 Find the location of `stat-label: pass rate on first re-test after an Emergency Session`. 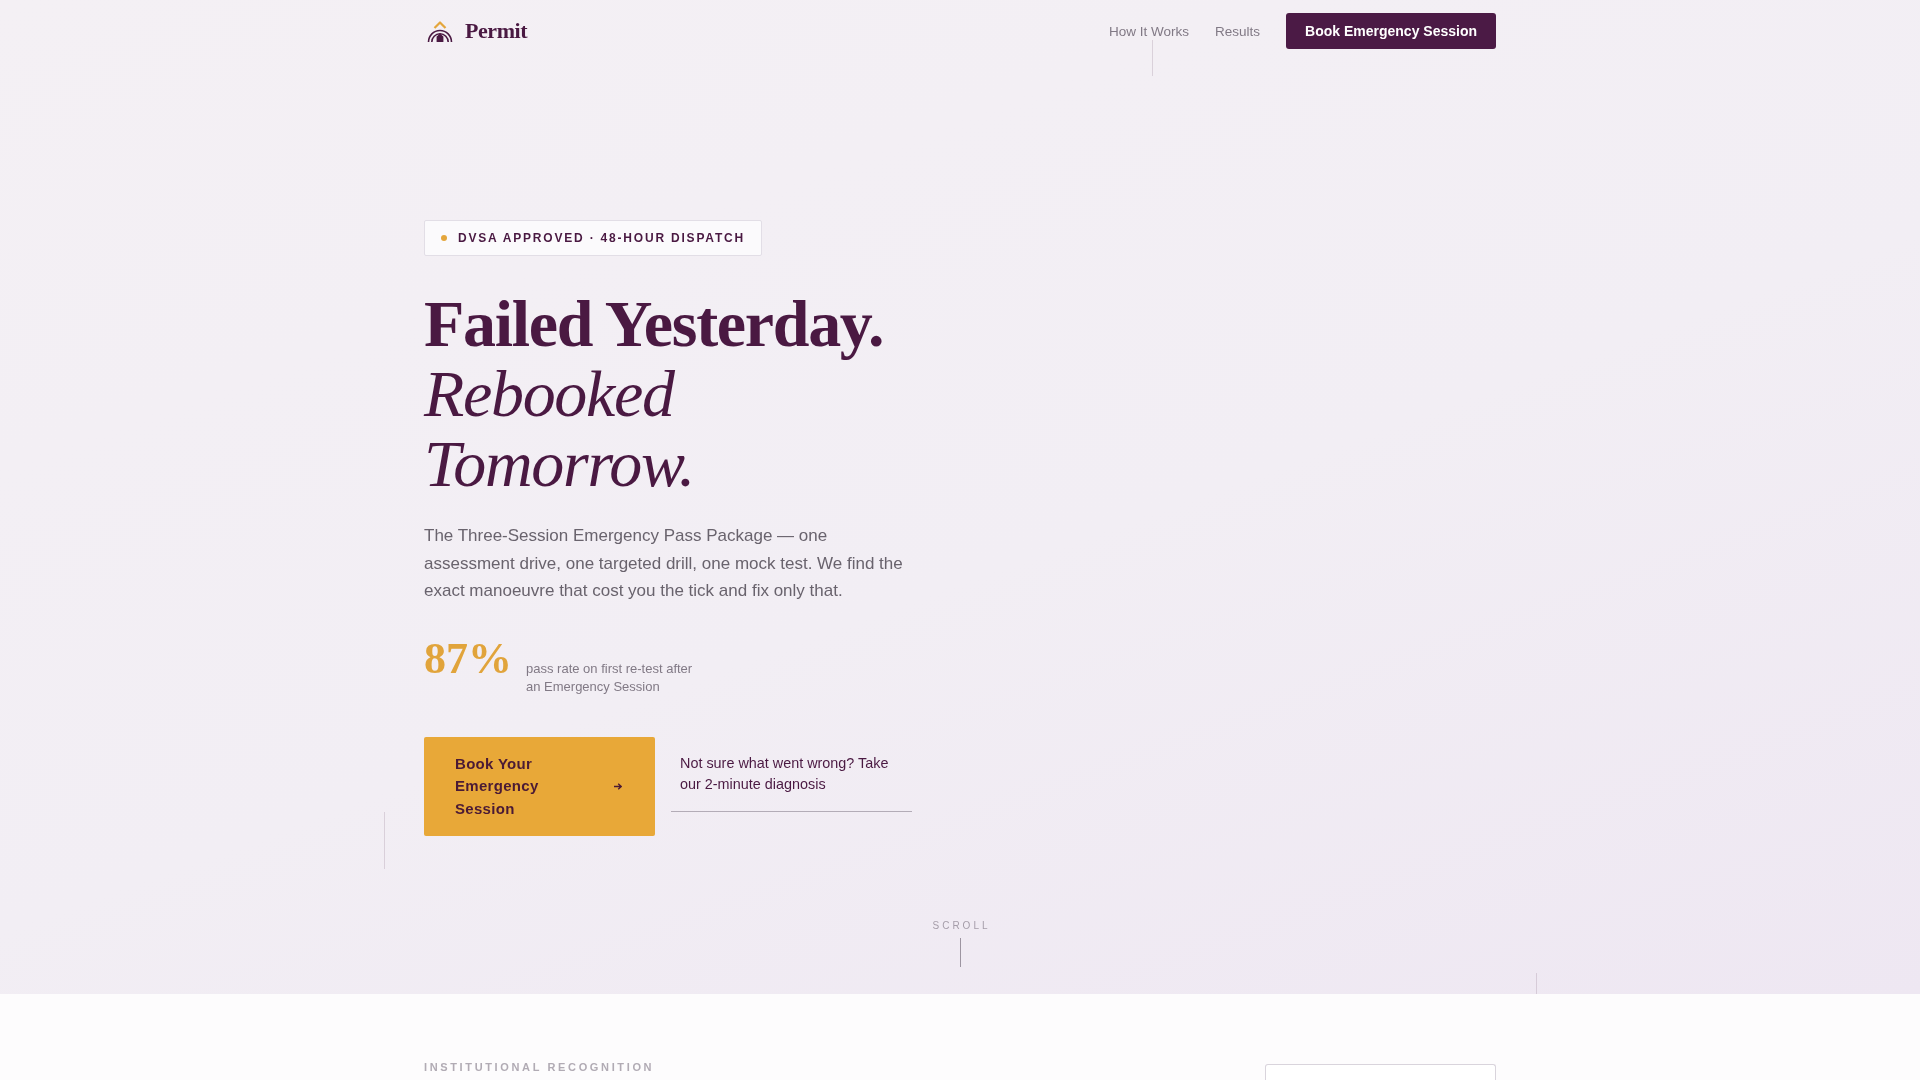

stat-label: pass rate on first re-test after an Emergency Session is located at coordinates (610, 677).